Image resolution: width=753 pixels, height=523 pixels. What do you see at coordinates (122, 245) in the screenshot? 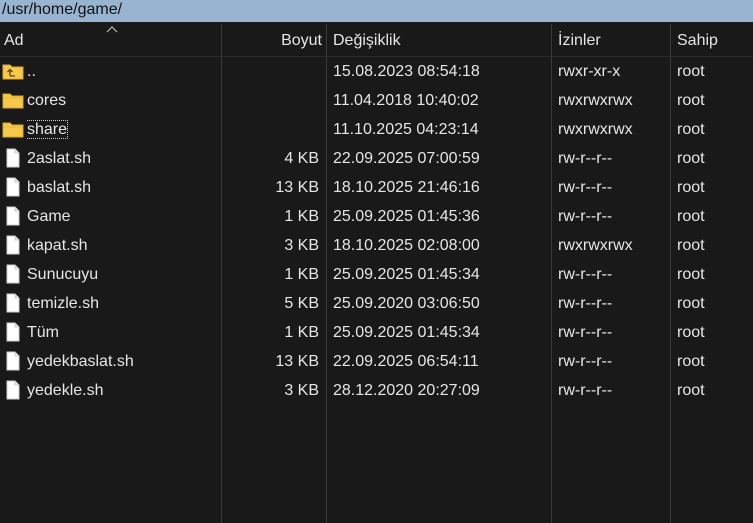
I see `file-name-cell: kapat.sh` at bounding box center [122, 245].